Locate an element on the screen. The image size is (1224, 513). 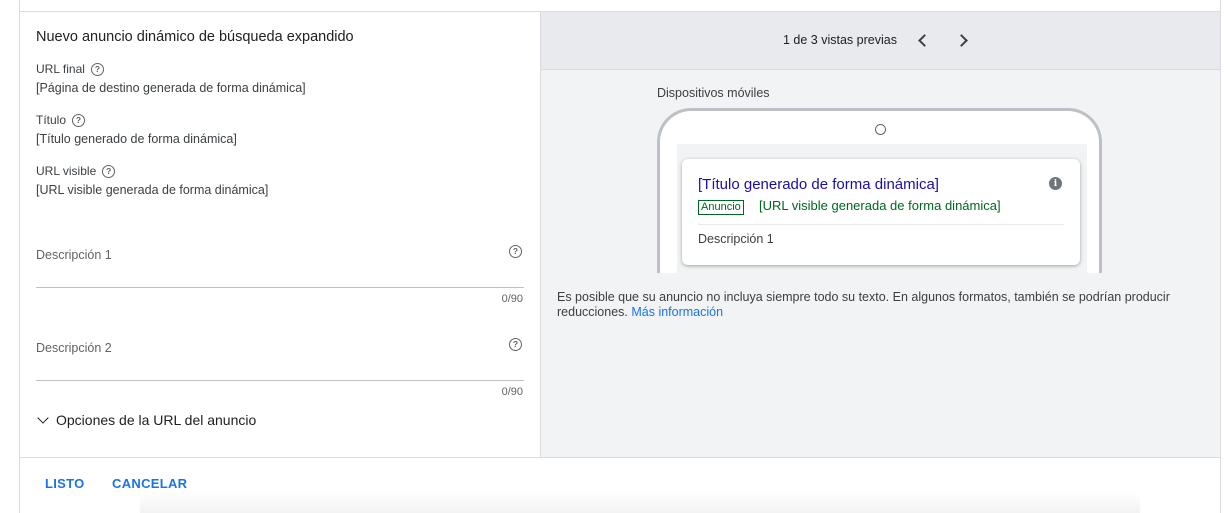
ad-headline: [Título generado de forma dinámica] is located at coordinates (818, 184).